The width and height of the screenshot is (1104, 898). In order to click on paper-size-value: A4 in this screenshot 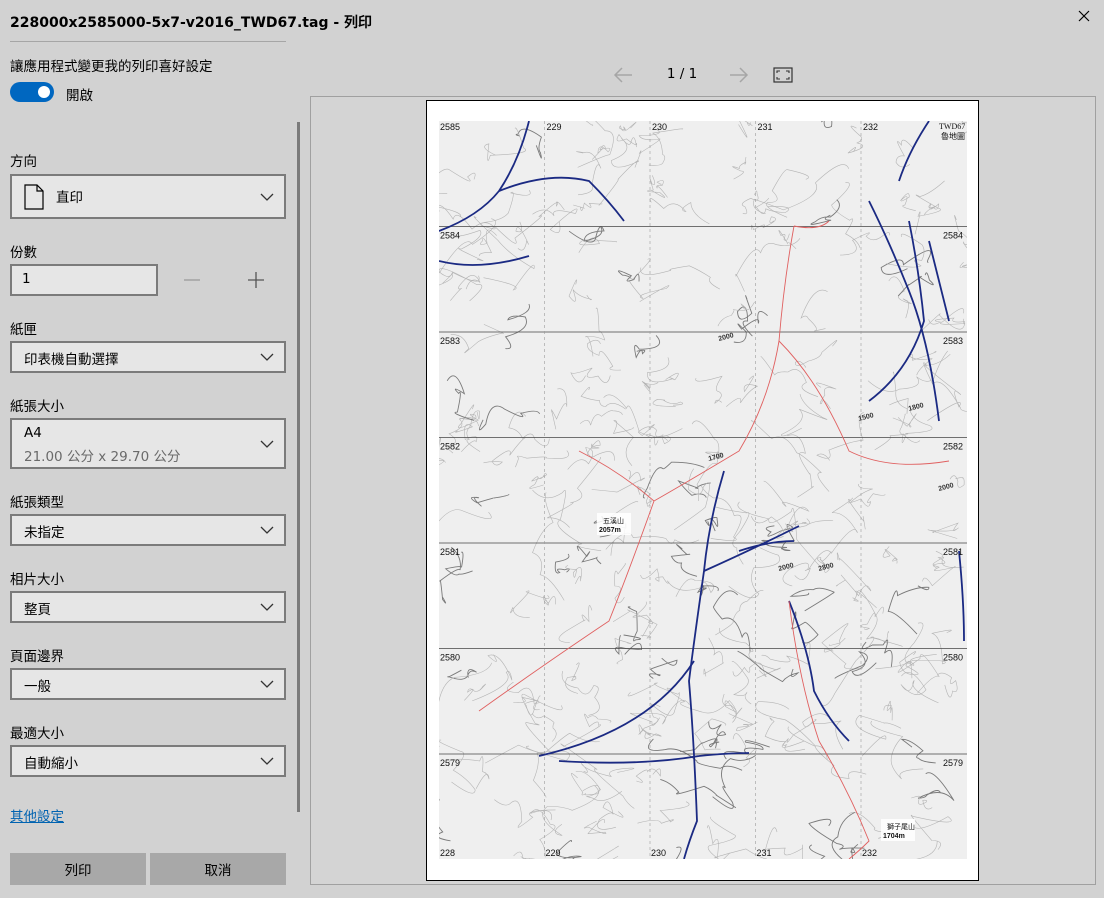, I will do `click(33, 433)`.